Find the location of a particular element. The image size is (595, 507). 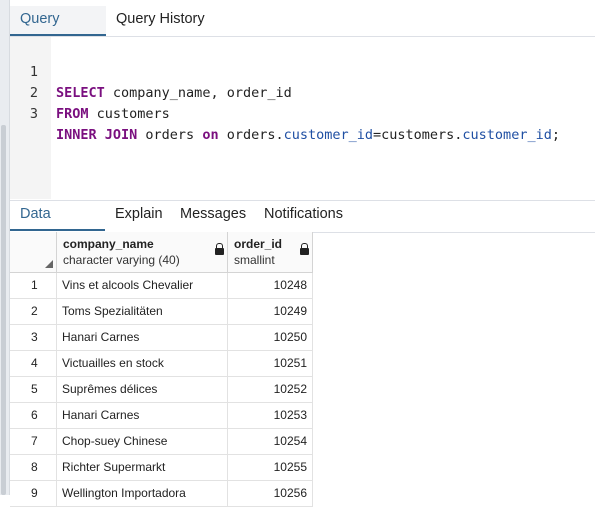

row-number: 8 is located at coordinates (33, 467).